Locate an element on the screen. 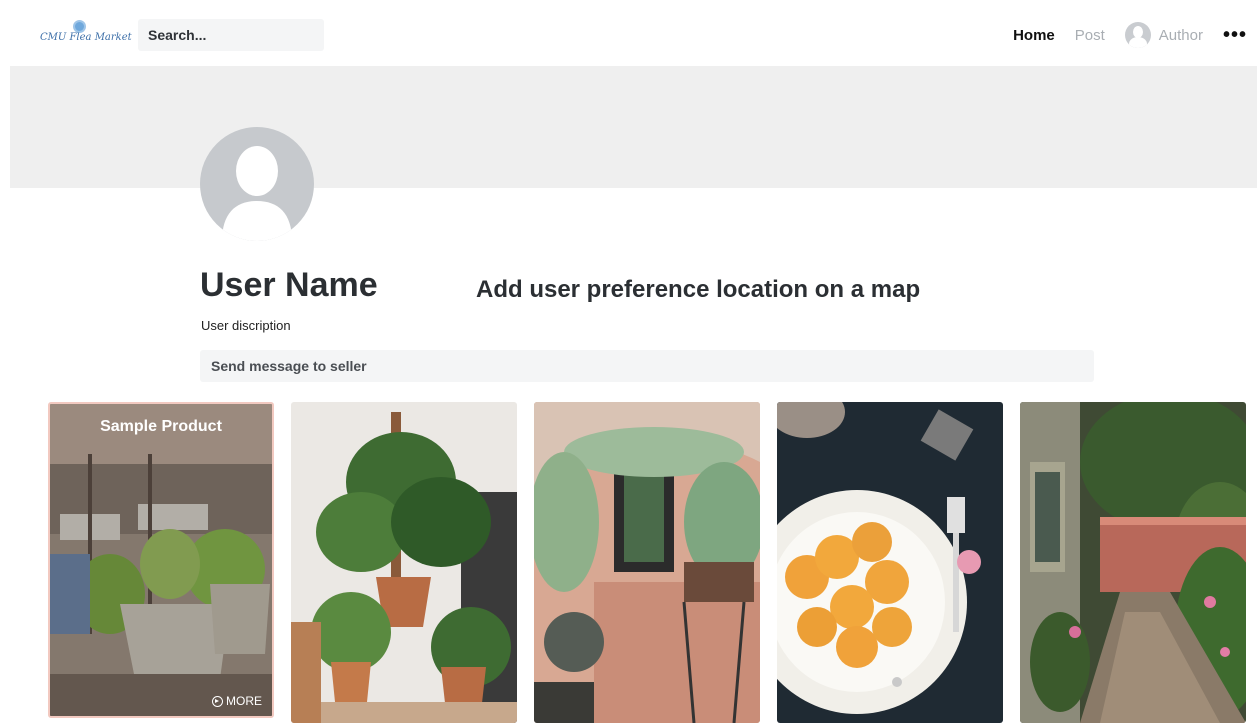 The width and height of the screenshot is (1257, 723). map-location-note: Add user preference location on a map is located at coordinates (698, 289).